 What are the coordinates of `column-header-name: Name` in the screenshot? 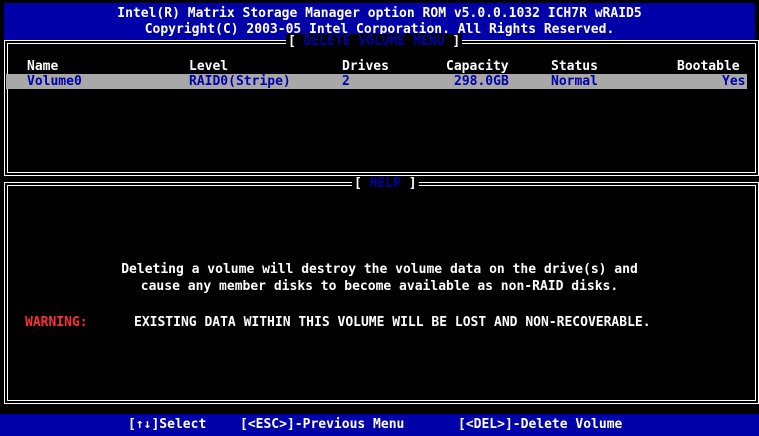 It's located at (43, 66).